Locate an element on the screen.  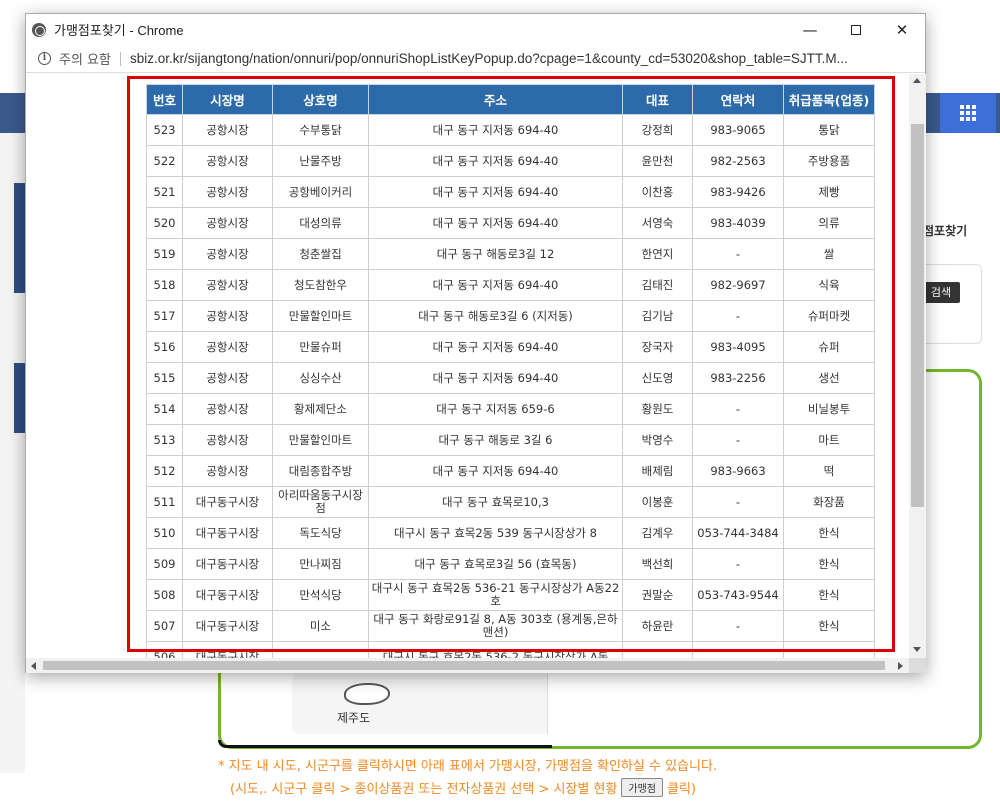
vertical-scroll-thumb is located at coordinates (917, 315).